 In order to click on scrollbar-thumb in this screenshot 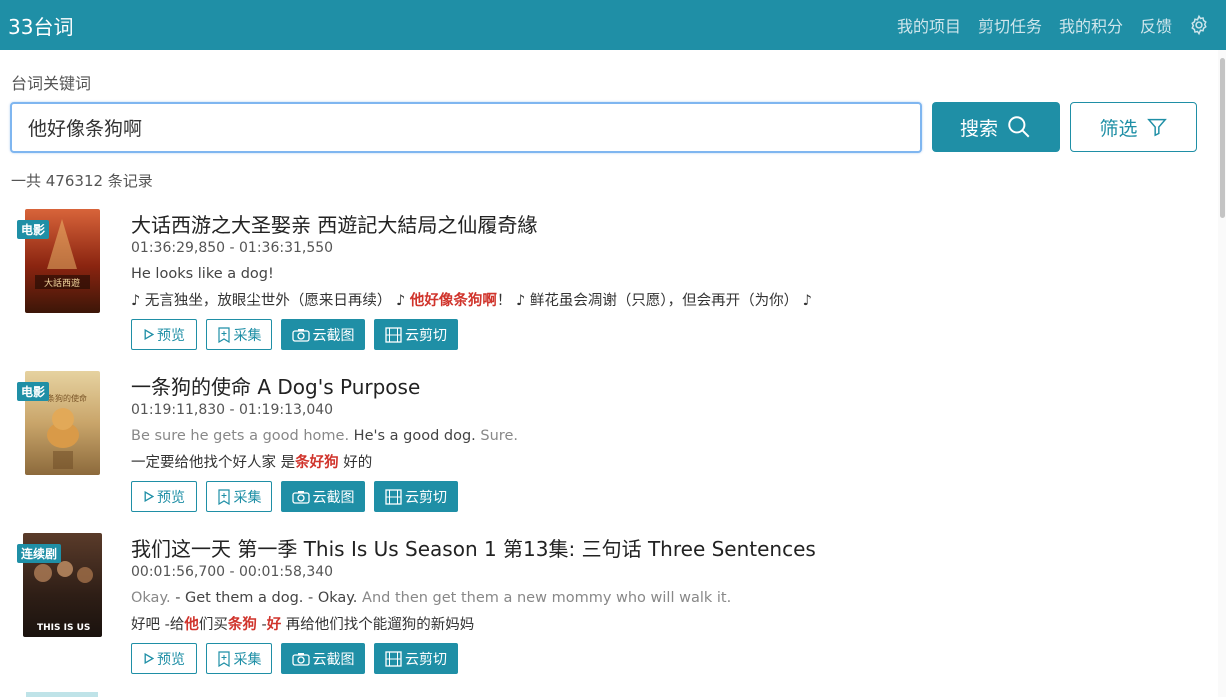, I will do `click(1222, 138)`.